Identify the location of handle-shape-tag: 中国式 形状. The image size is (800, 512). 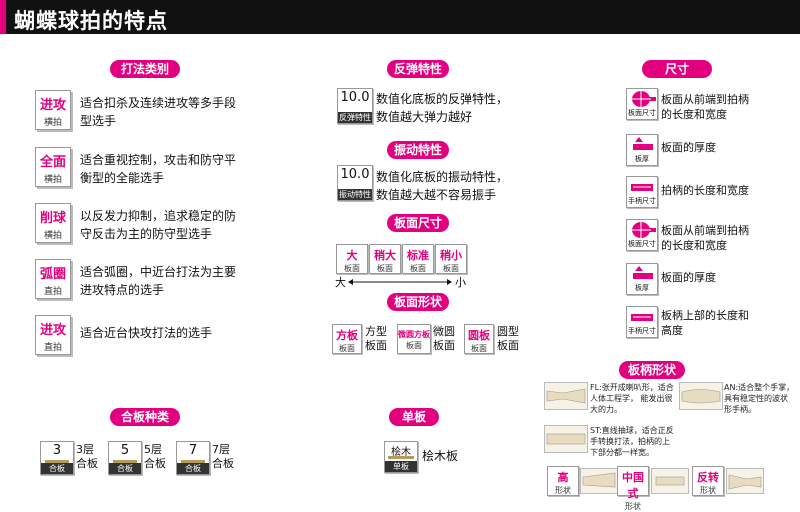
(633, 488).